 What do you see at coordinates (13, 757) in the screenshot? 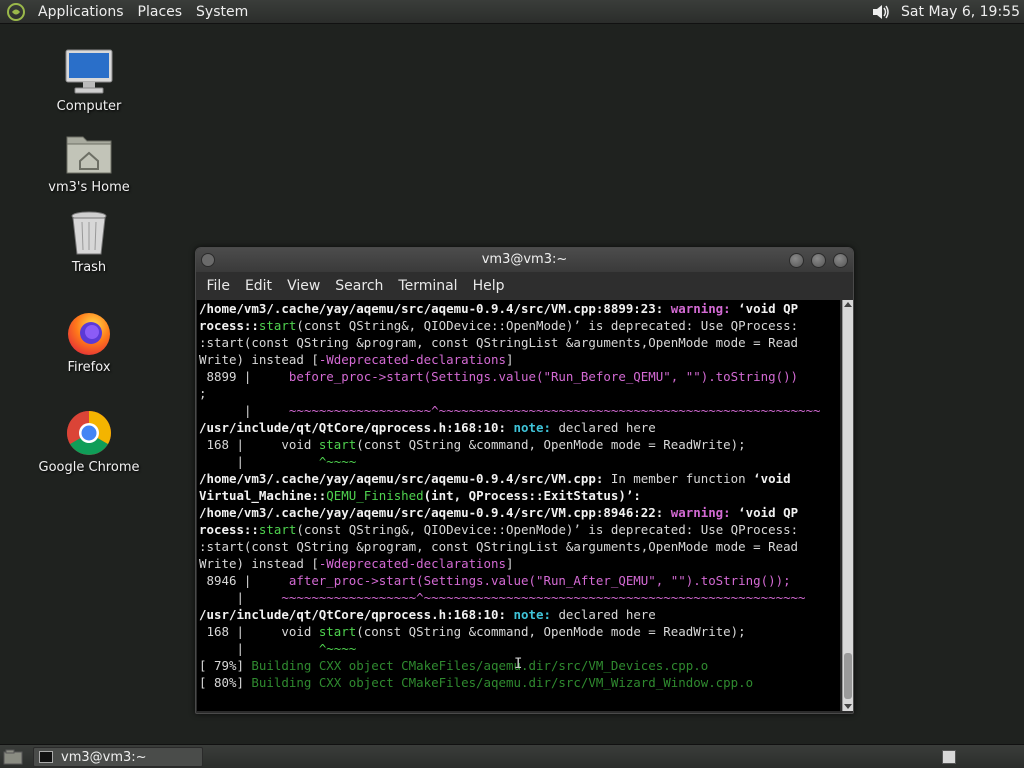
I see `show-desktop-icon` at bounding box center [13, 757].